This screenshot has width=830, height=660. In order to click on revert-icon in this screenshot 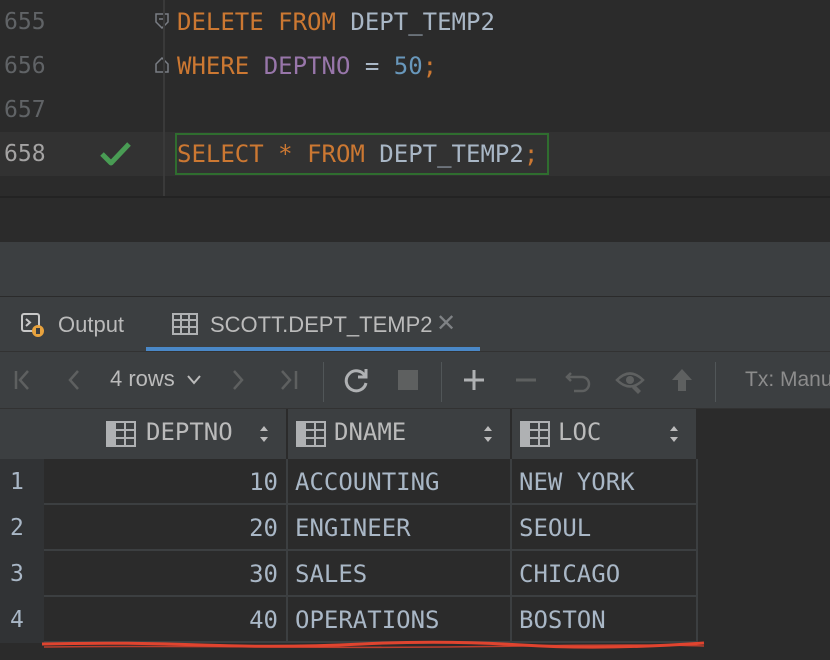, I will do `click(578, 382)`.